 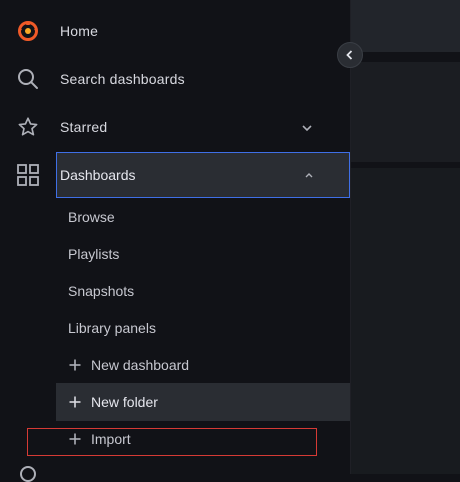 What do you see at coordinates (28, 474) in the screenshot?
I see `help-icon` at bounding box center [28, 474].